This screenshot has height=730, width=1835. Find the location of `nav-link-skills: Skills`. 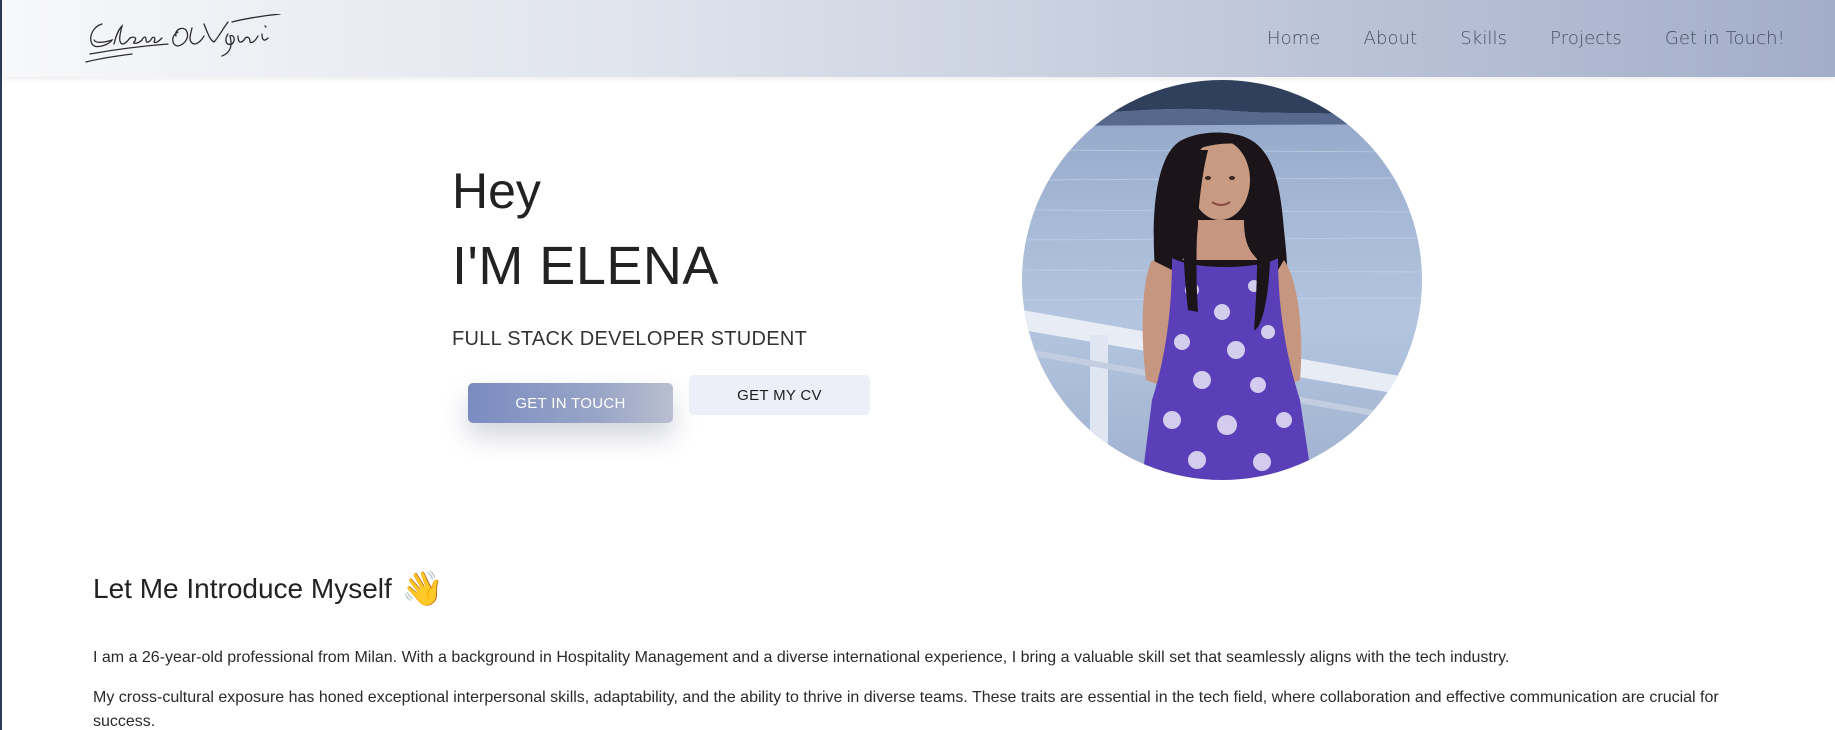

nav-link-skills: Skills is located at coordinates (1483, 38).